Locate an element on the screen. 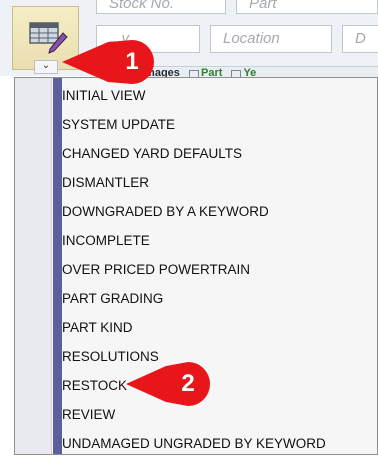 The height and width of the screenshot is (458, 378). menu-item-part-kind: PART KIND is located at coordinates (220, 328).